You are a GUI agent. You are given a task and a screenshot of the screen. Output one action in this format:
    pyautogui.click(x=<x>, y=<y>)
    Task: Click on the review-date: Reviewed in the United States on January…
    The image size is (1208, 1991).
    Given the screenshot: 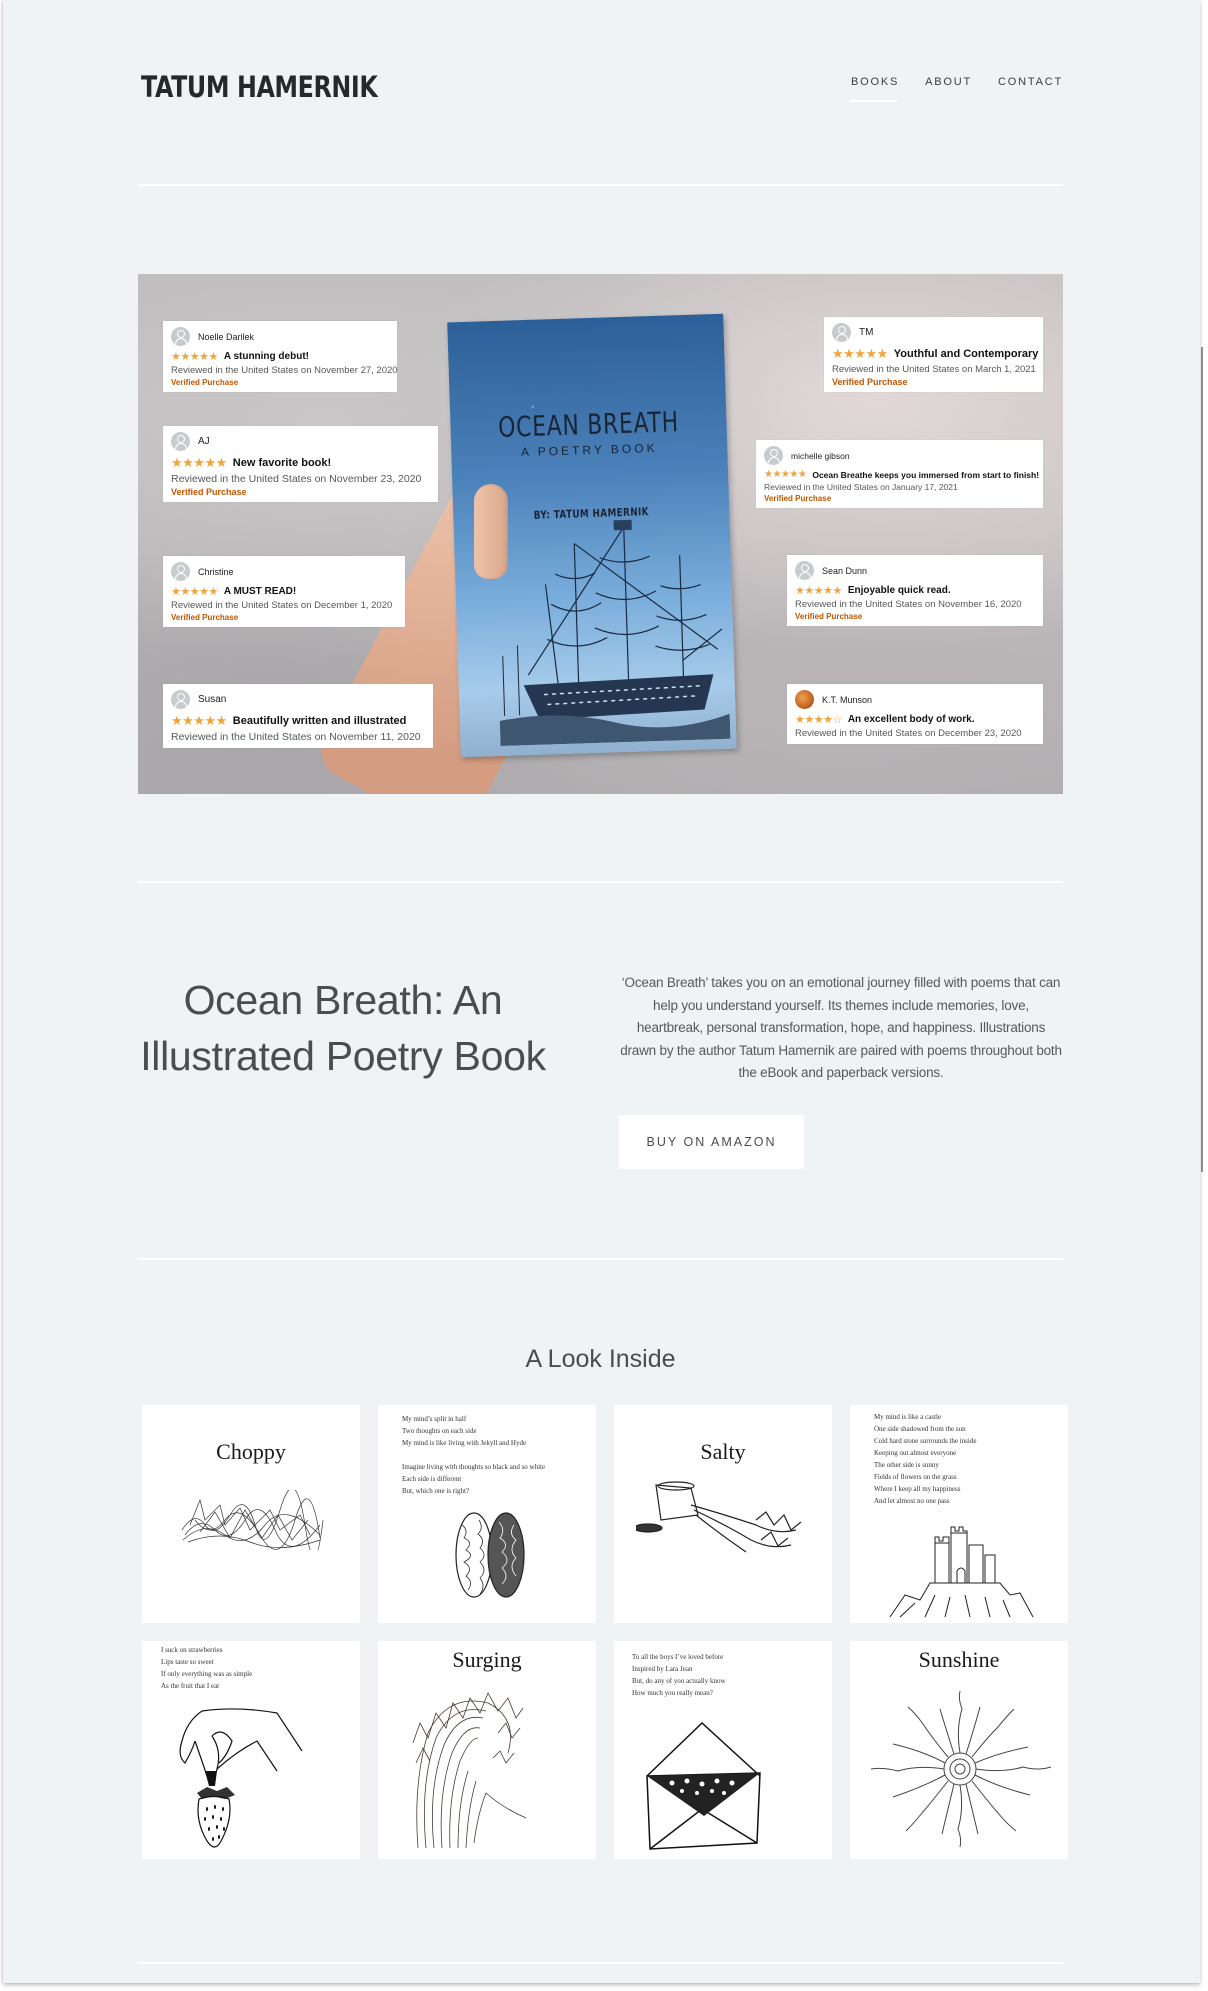 What is the action you would take?
    pyautogui.click(x=861, y=487)
    